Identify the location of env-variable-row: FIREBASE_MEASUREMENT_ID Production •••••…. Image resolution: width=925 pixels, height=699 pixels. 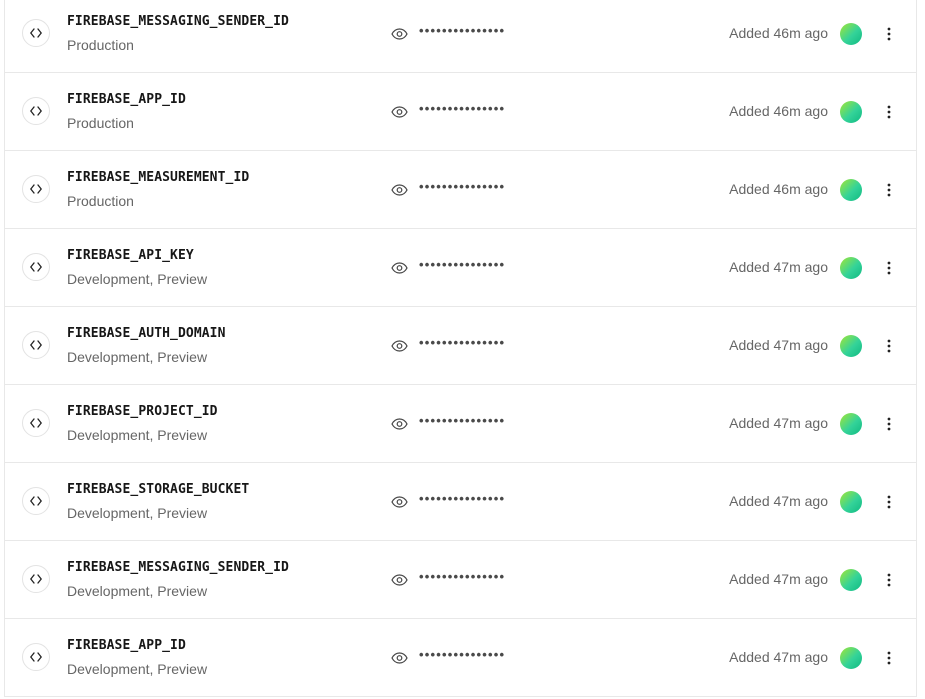
(460, 190).